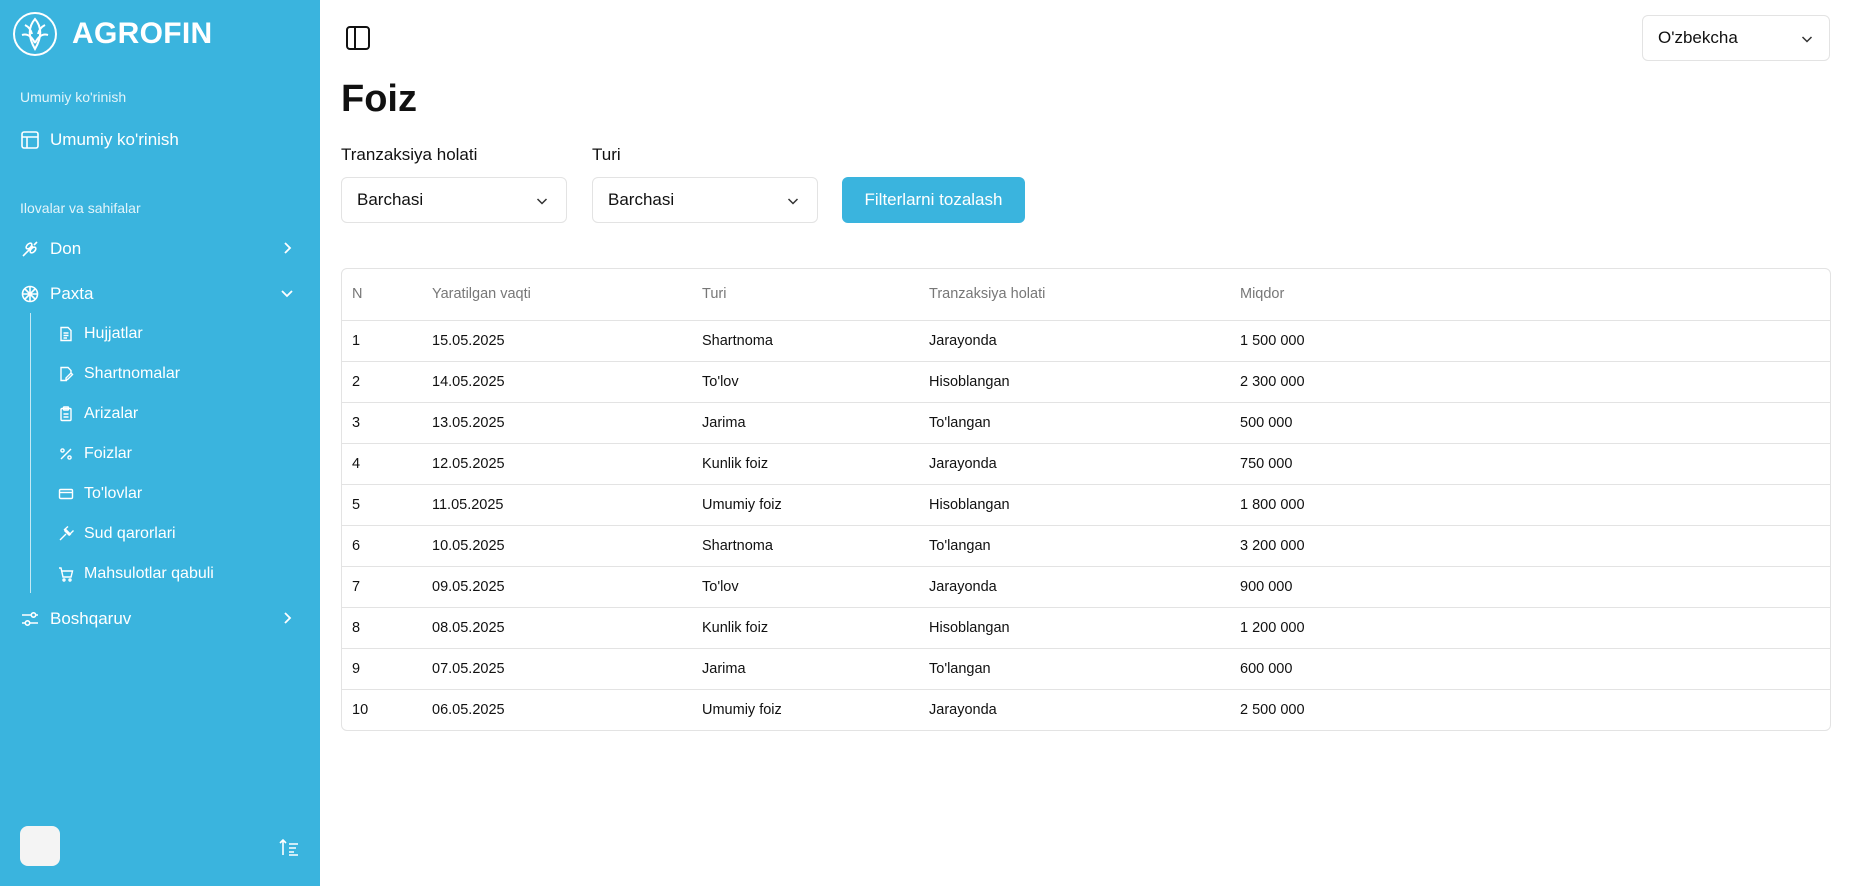 The width and height of the screenshot is (1854, 886). What do you see at coordinates (142, 33) in the screenshot?
I see `brand-name: AGROFIN` at bounding box center [142, 33].